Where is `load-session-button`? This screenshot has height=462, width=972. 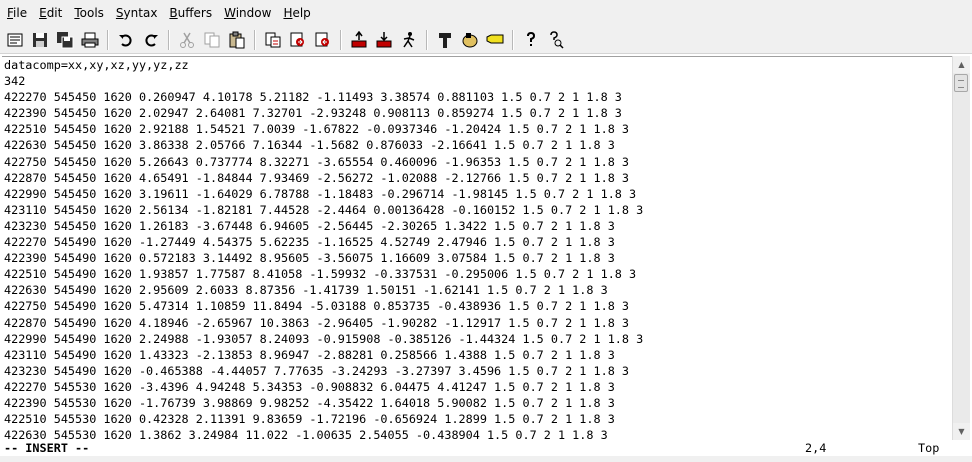 load-session-button is located at coordinates (359, 40).